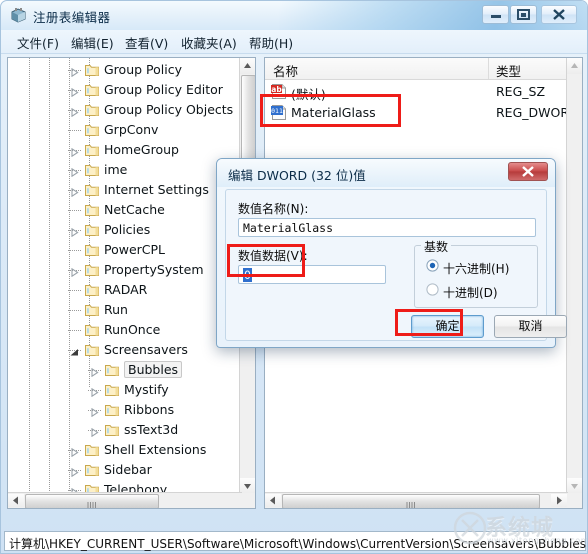  I want to click on tree-item-run: Run, so click(125, 310).